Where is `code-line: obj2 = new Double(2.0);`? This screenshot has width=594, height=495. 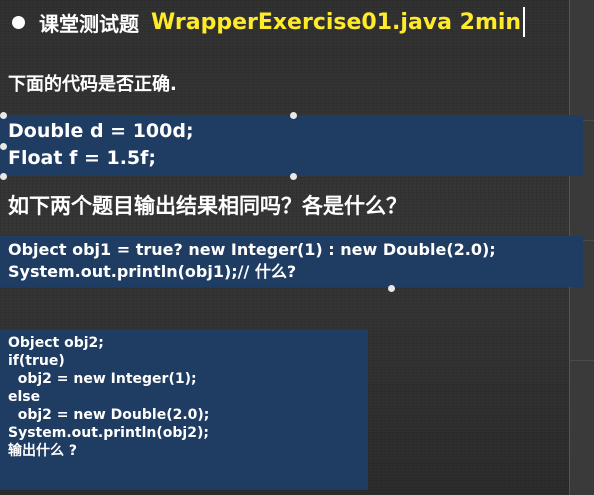 code-line: obj2 = new Double(2.0); is located at coordinates (109, 415).